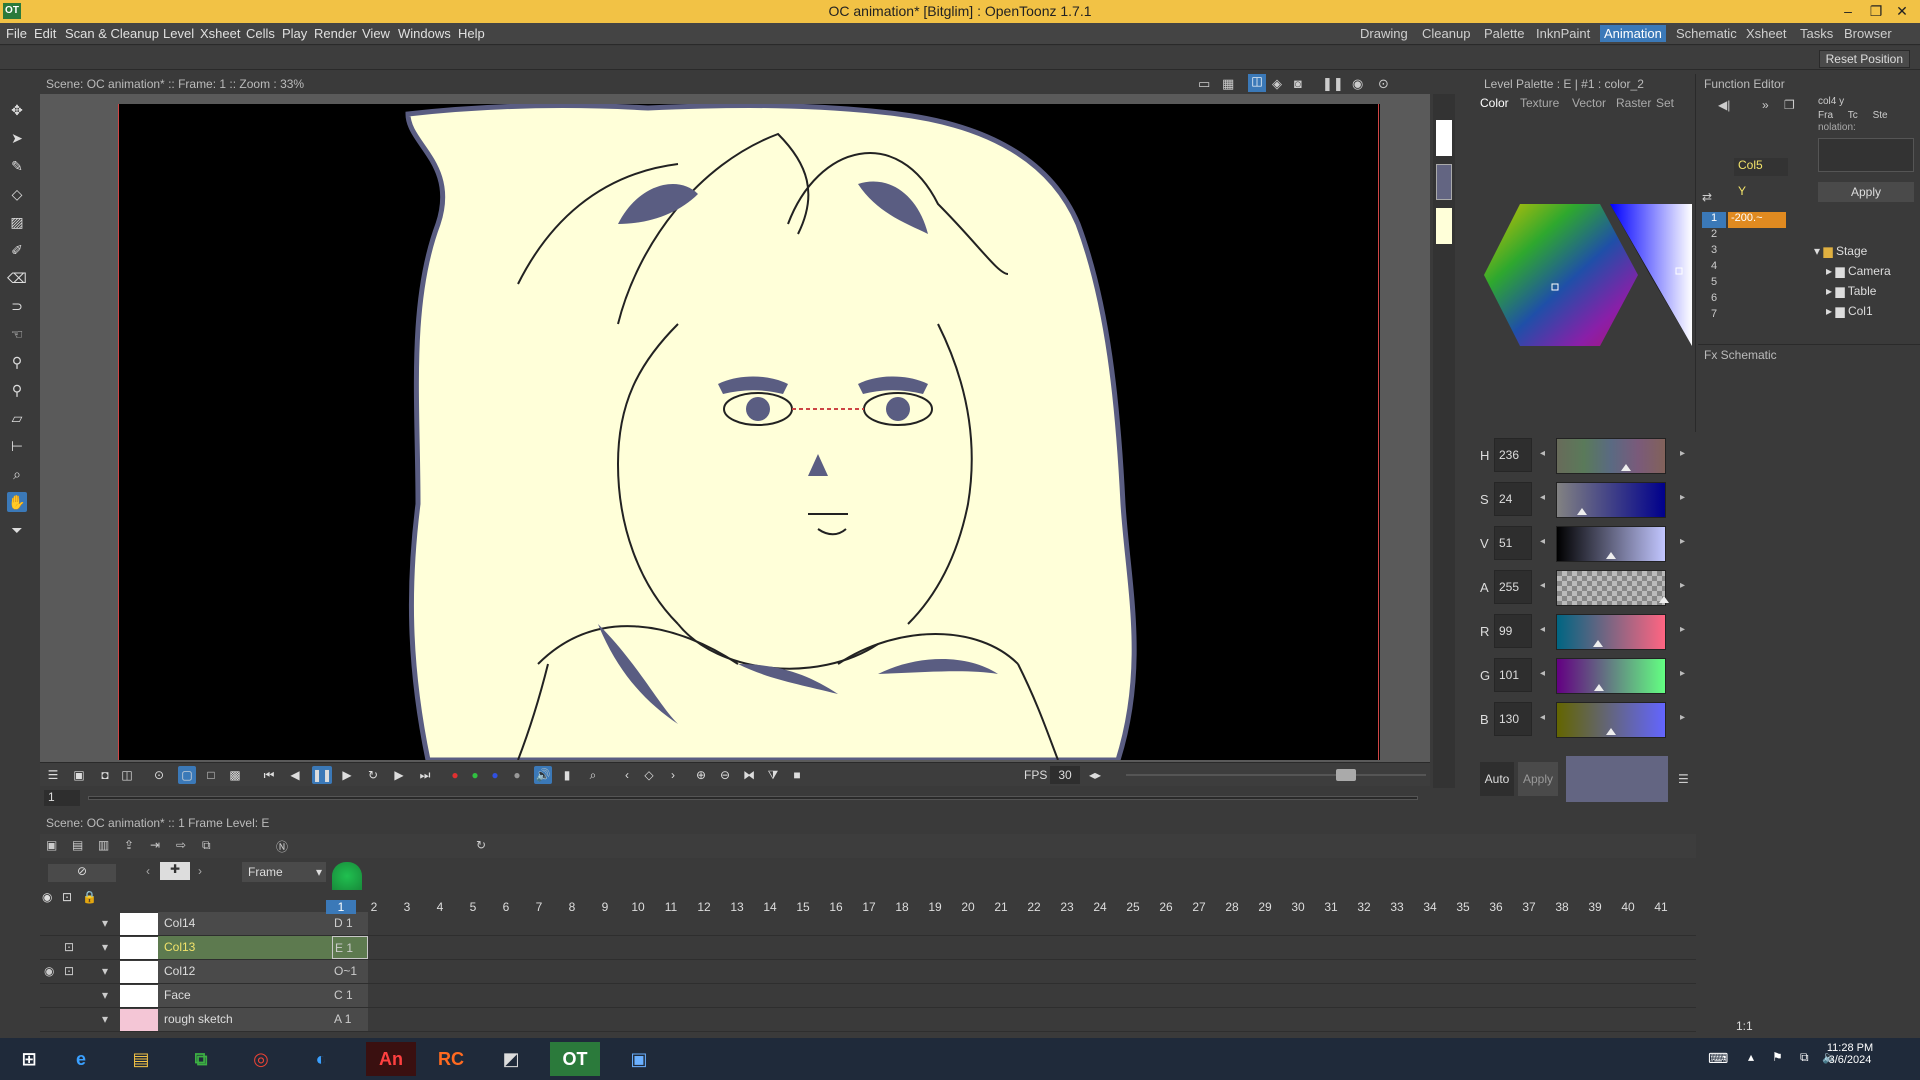 The height and width of the screenshot is (1080, 1920). What do you see at coordinates (17, 418) in the screenshot?
I see `ruler-tool-icon: ▱` at bounding box center [17, 418].